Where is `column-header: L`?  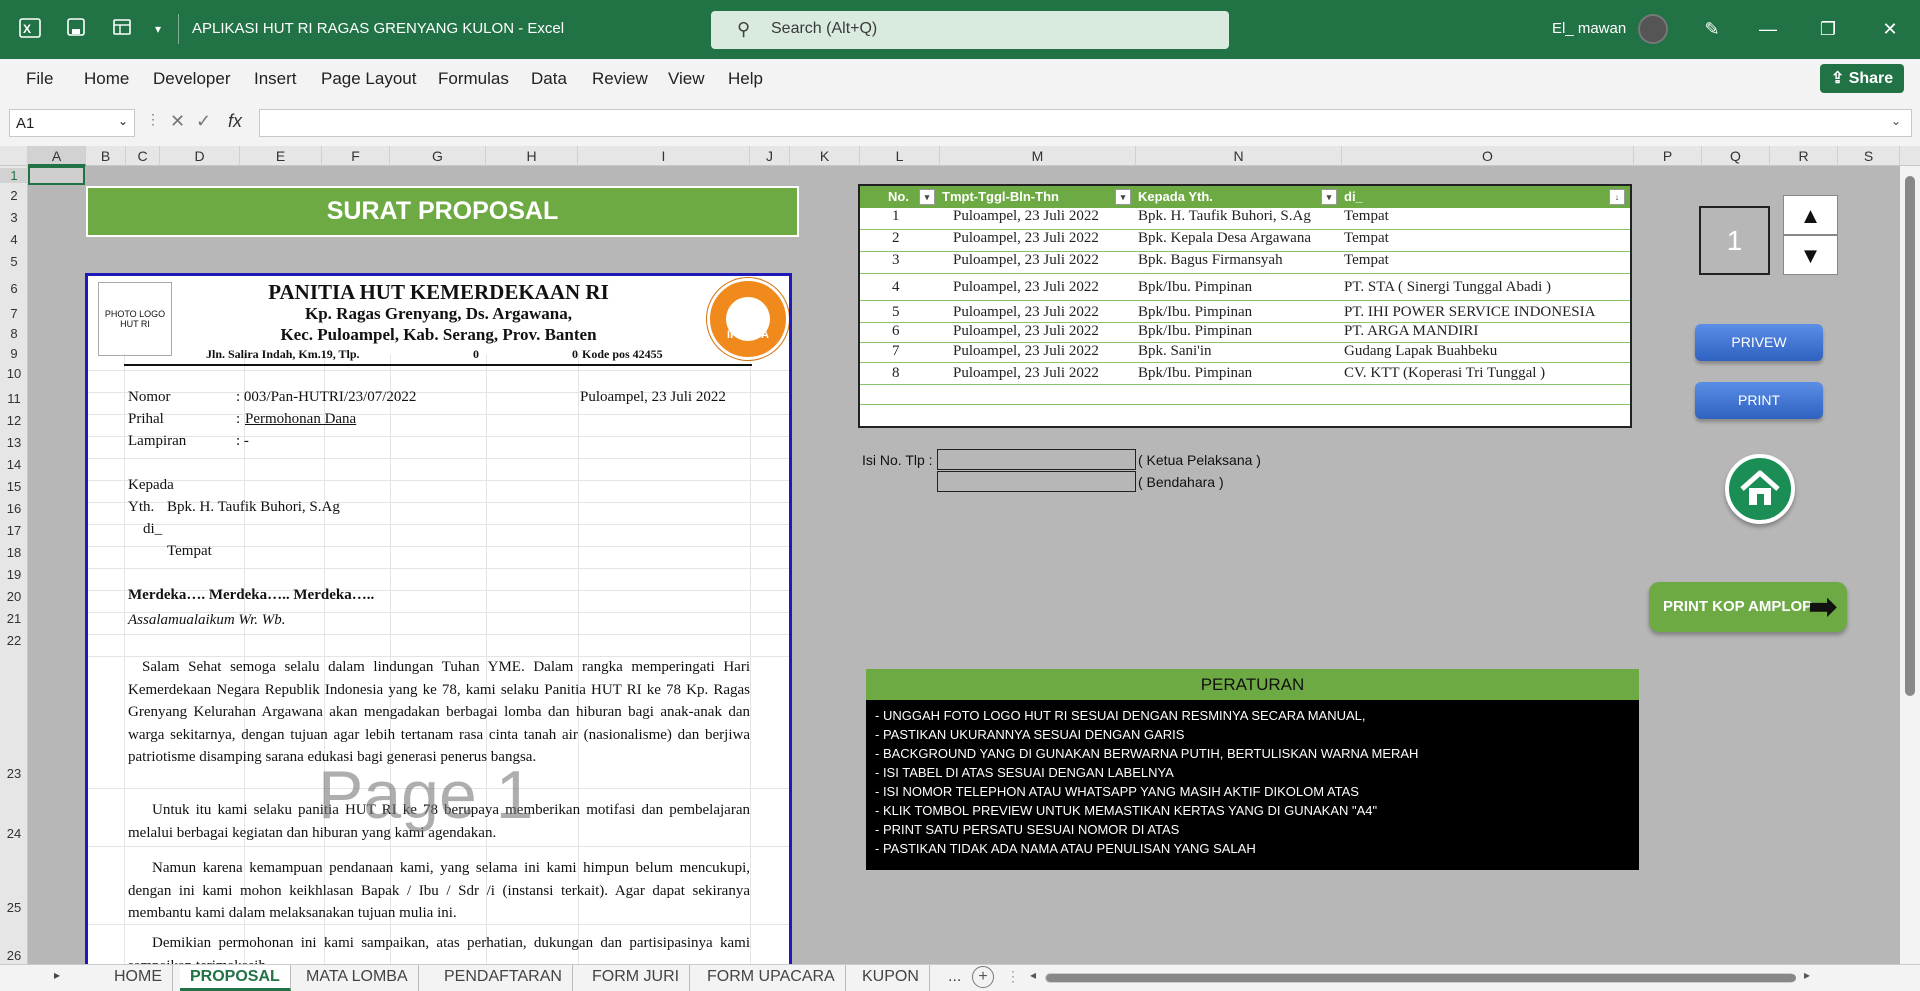
column-header: L is located at coordinates (900, 156).